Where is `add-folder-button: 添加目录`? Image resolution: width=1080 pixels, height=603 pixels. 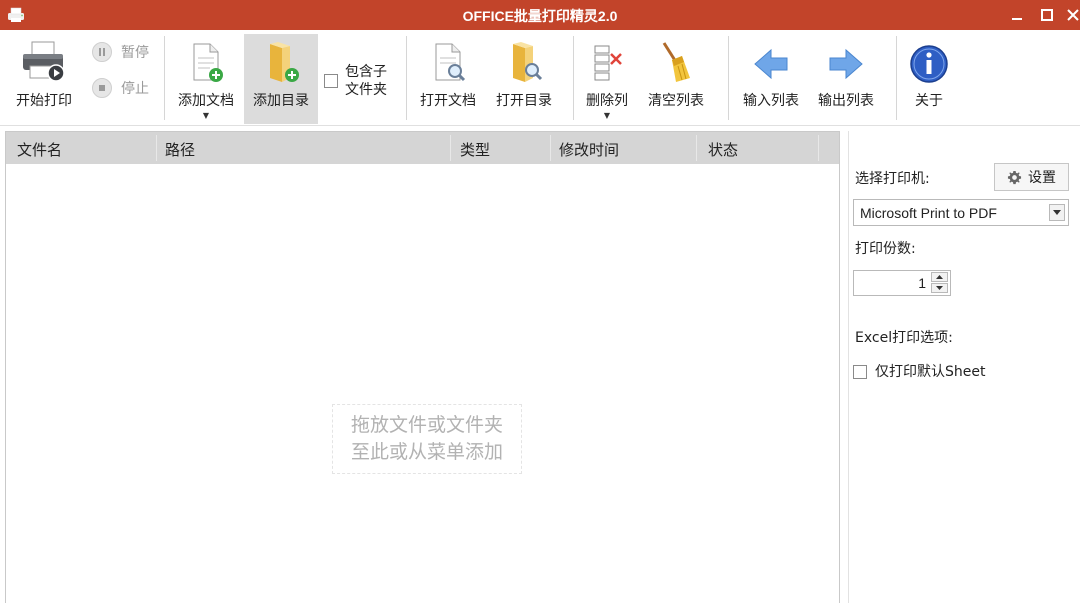
add-folder-button: 添加目录 is located at coordinates (281, 79).